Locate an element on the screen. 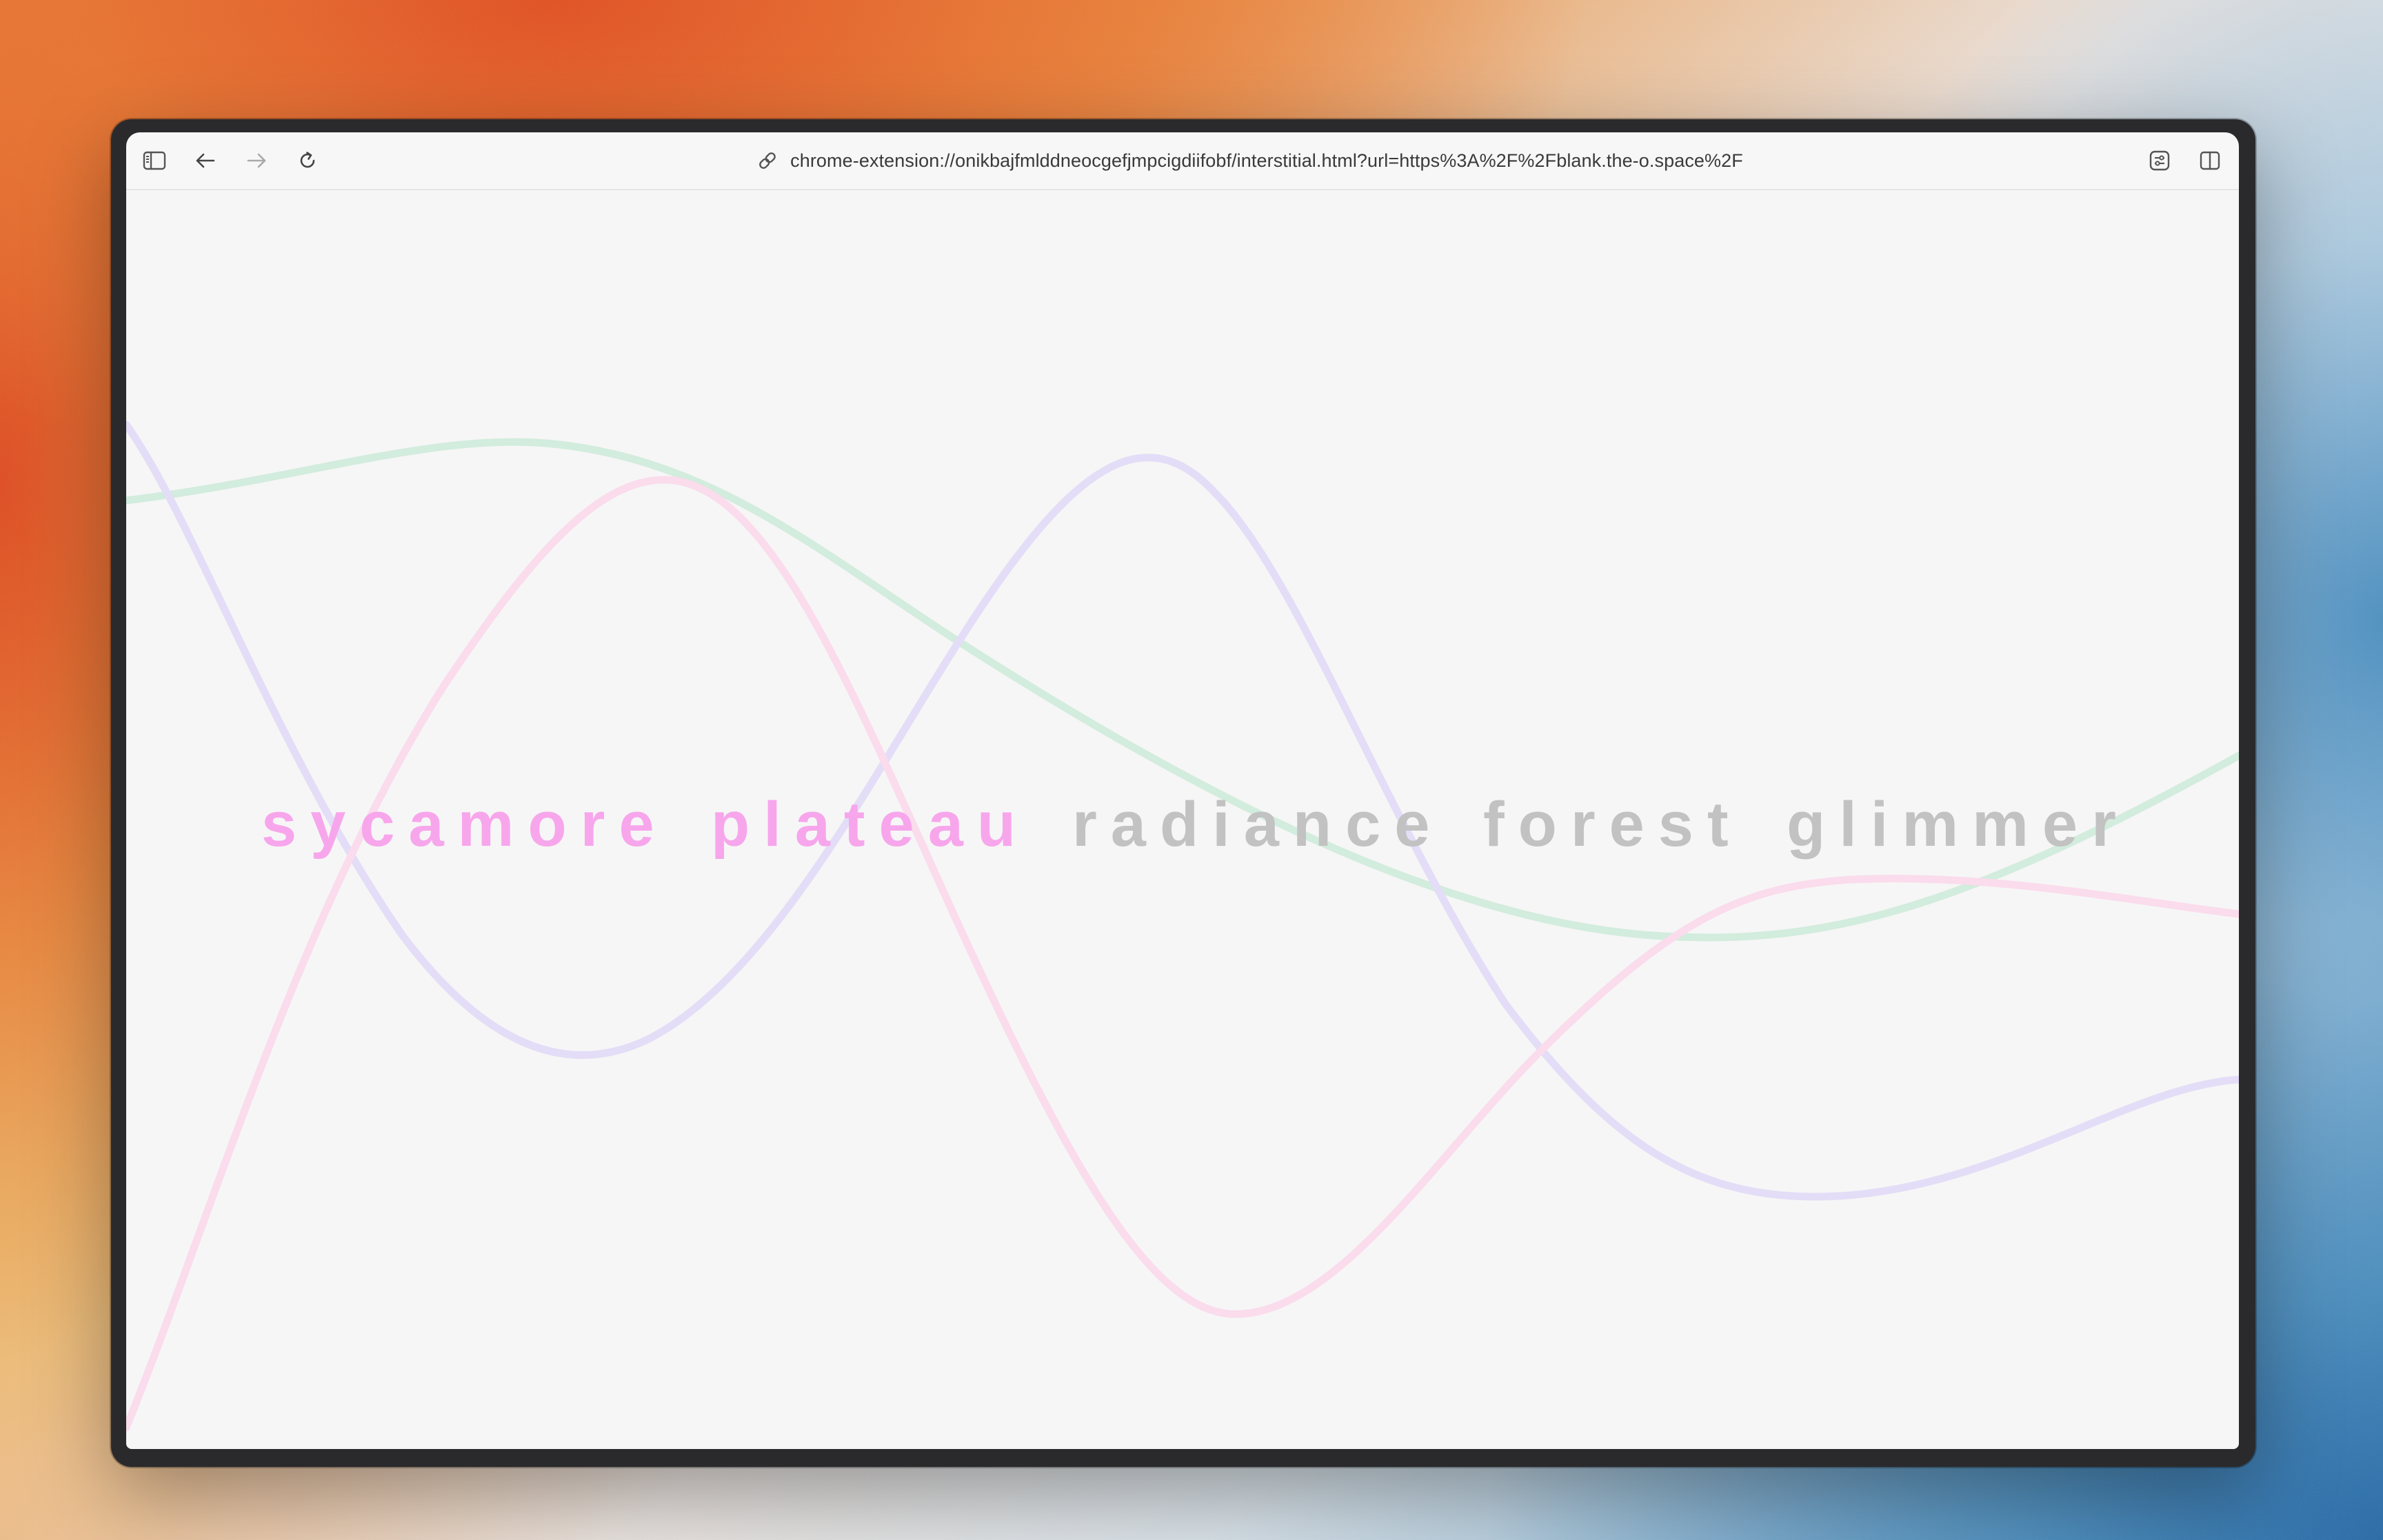 Image resolution: width=2383 pixels, height=1540 pixels. word-sycamore: sycamore is located at coordinates (464, 825).